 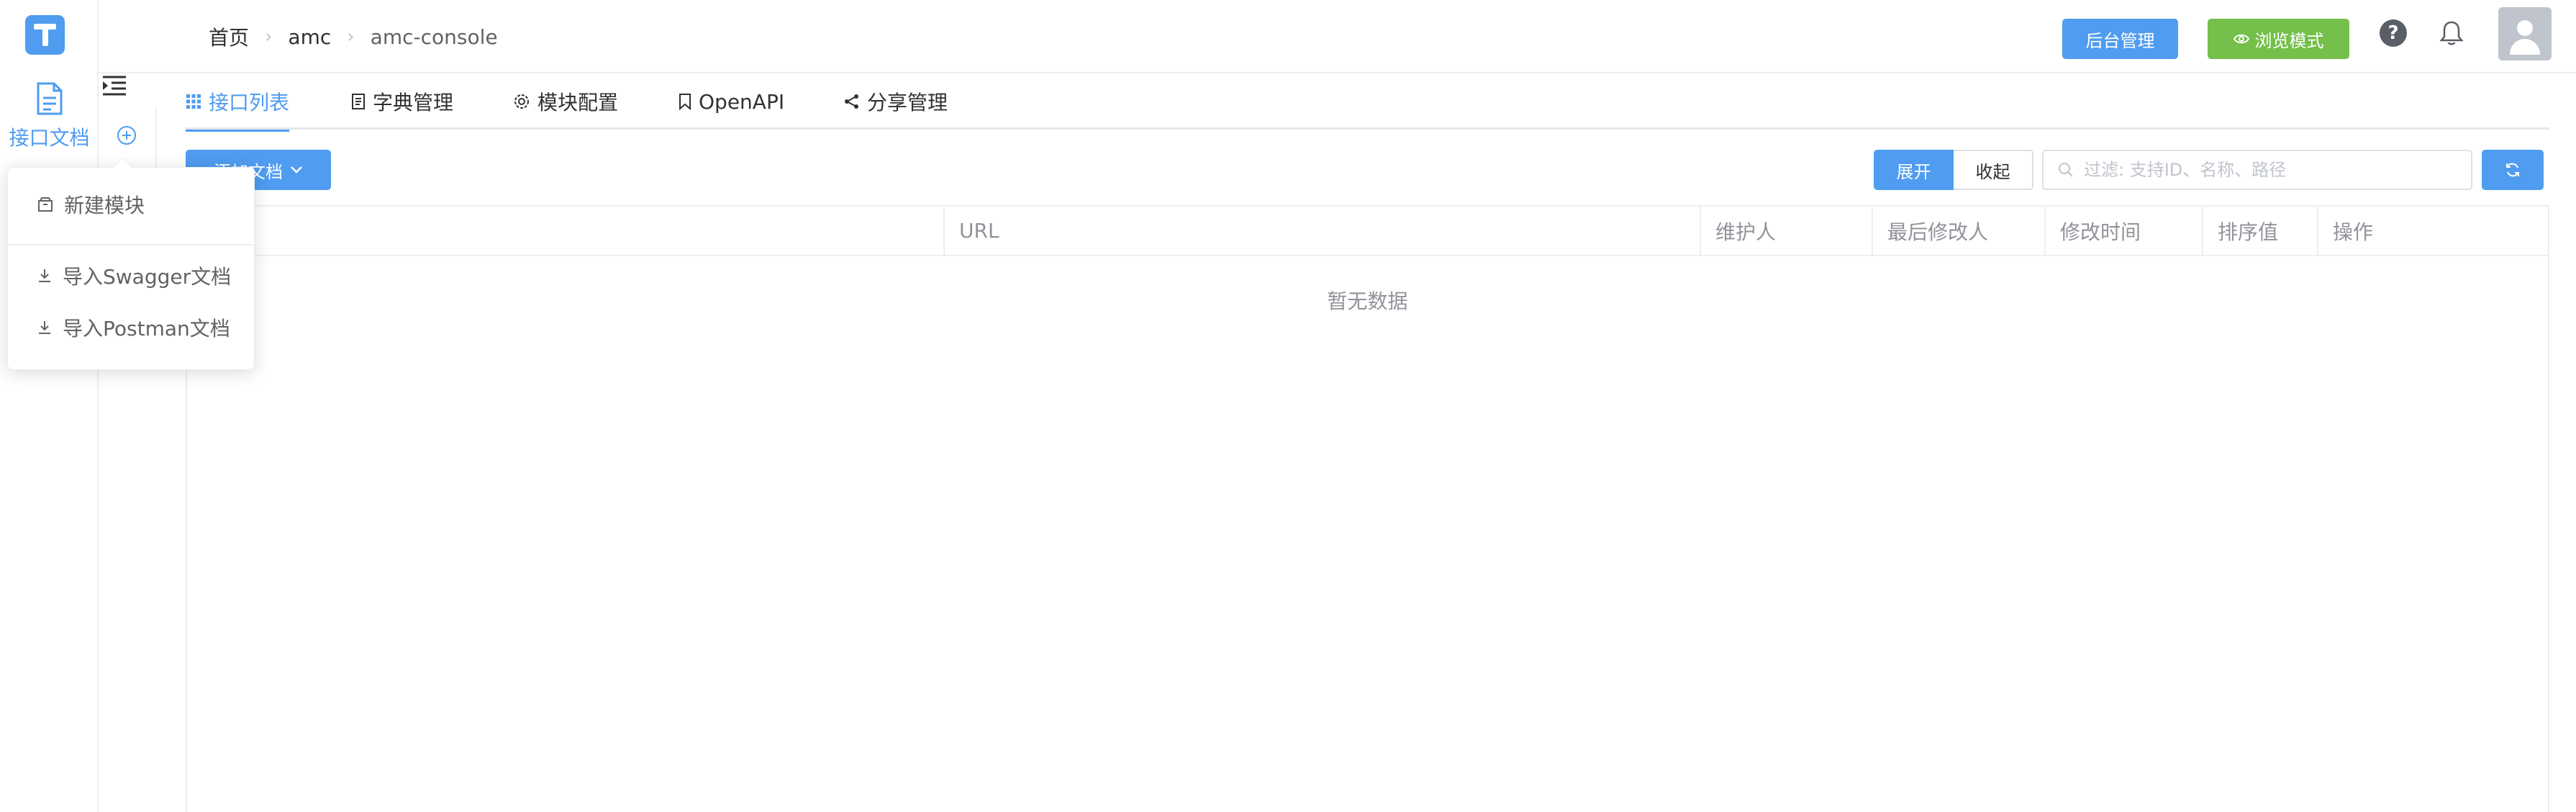 I want to click on tab-module-config-label: 模块配置, so click(x=578, y=103).